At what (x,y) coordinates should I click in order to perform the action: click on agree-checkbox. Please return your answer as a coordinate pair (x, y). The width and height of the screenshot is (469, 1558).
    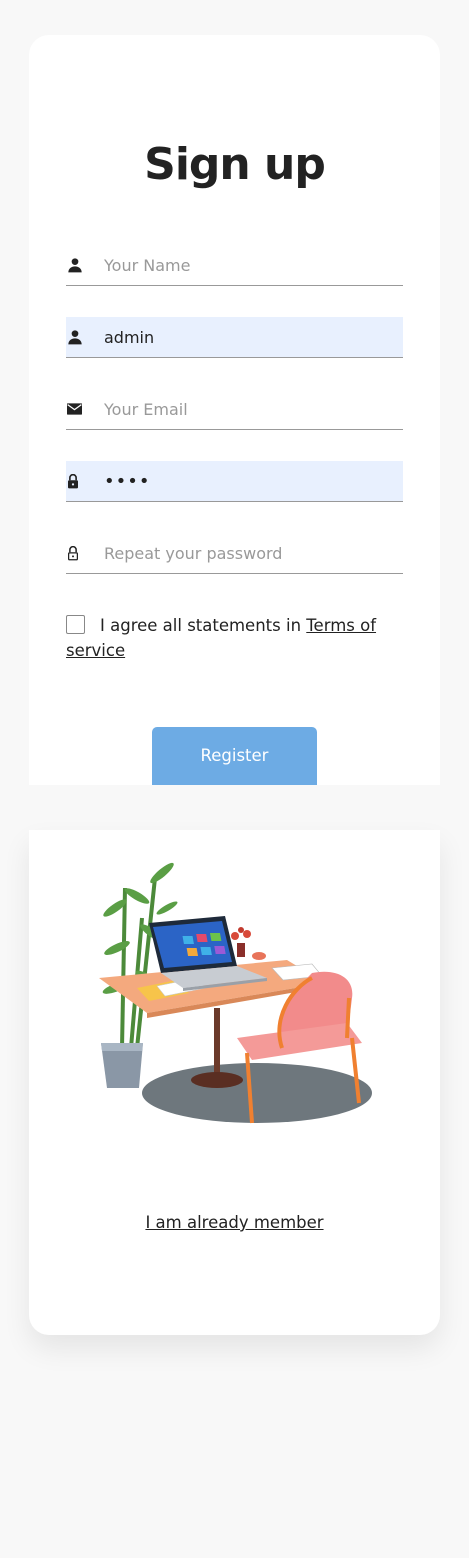
    Looking at the image, I should click on (75, 624).